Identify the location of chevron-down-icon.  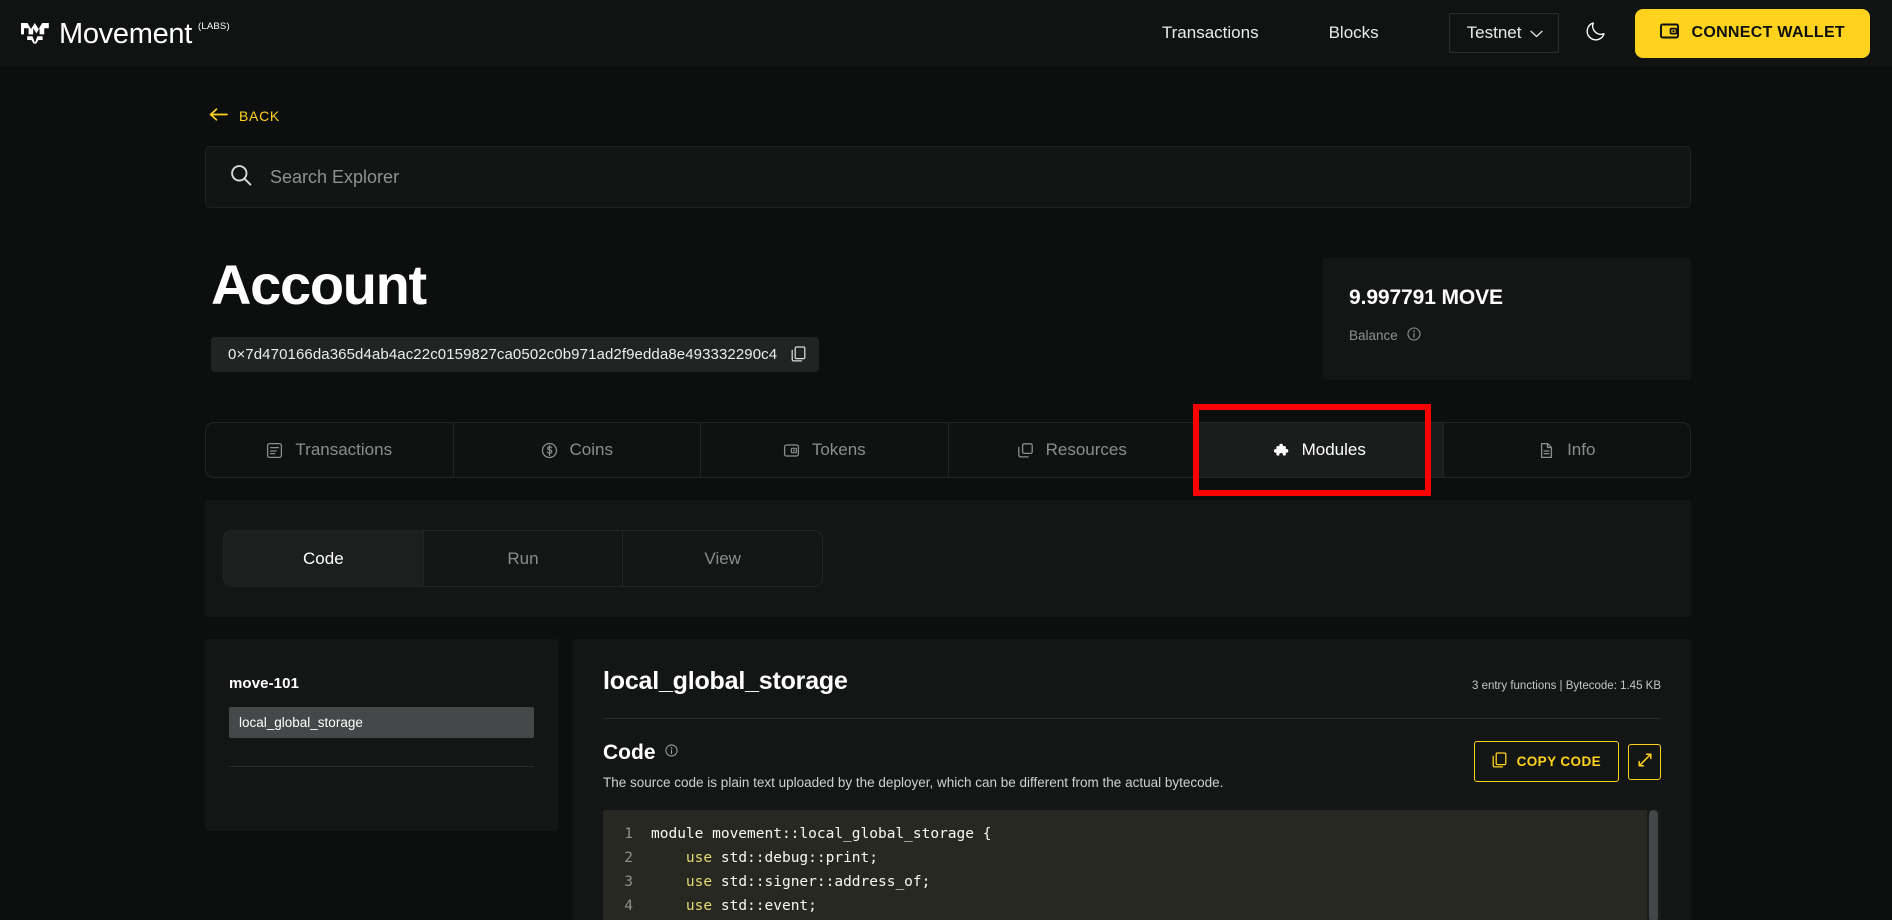
(1537, 33).